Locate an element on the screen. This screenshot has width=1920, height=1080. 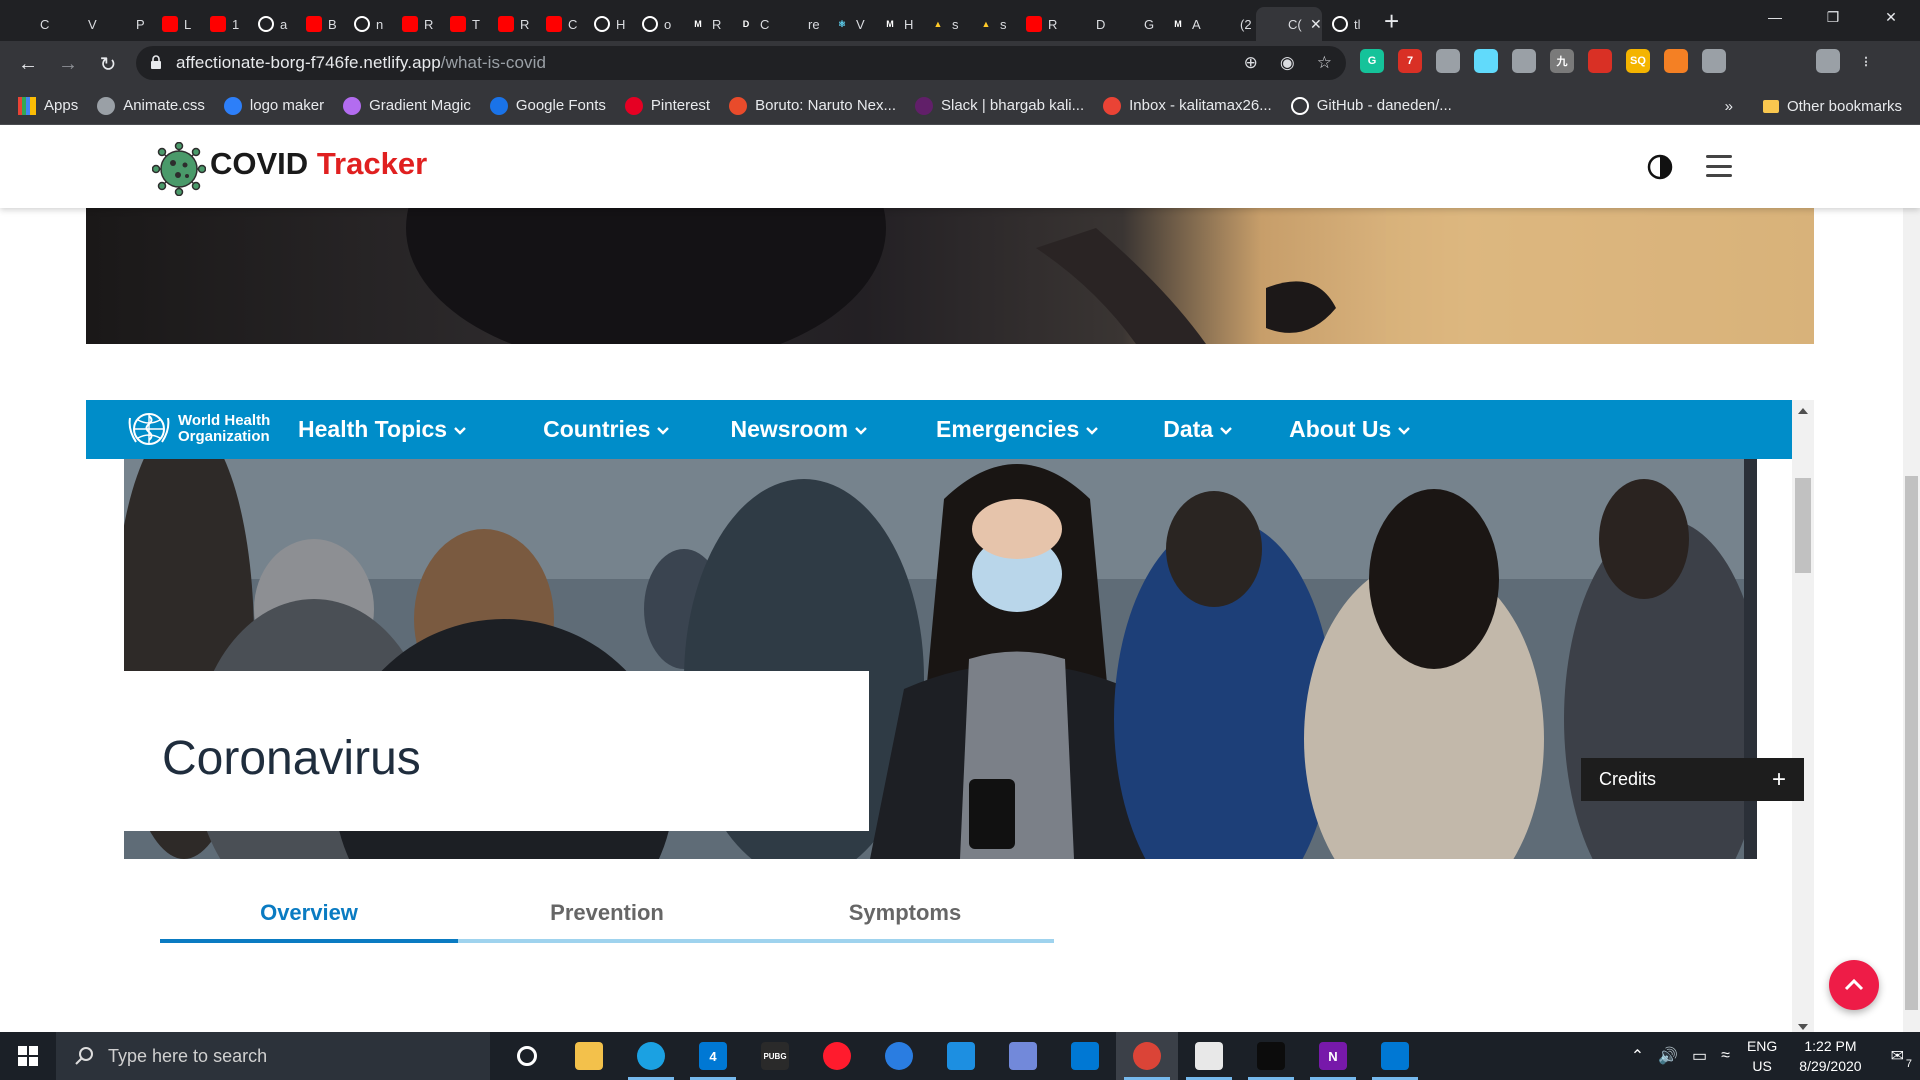
virus-logo-icon is located at coordinates (179, 169).